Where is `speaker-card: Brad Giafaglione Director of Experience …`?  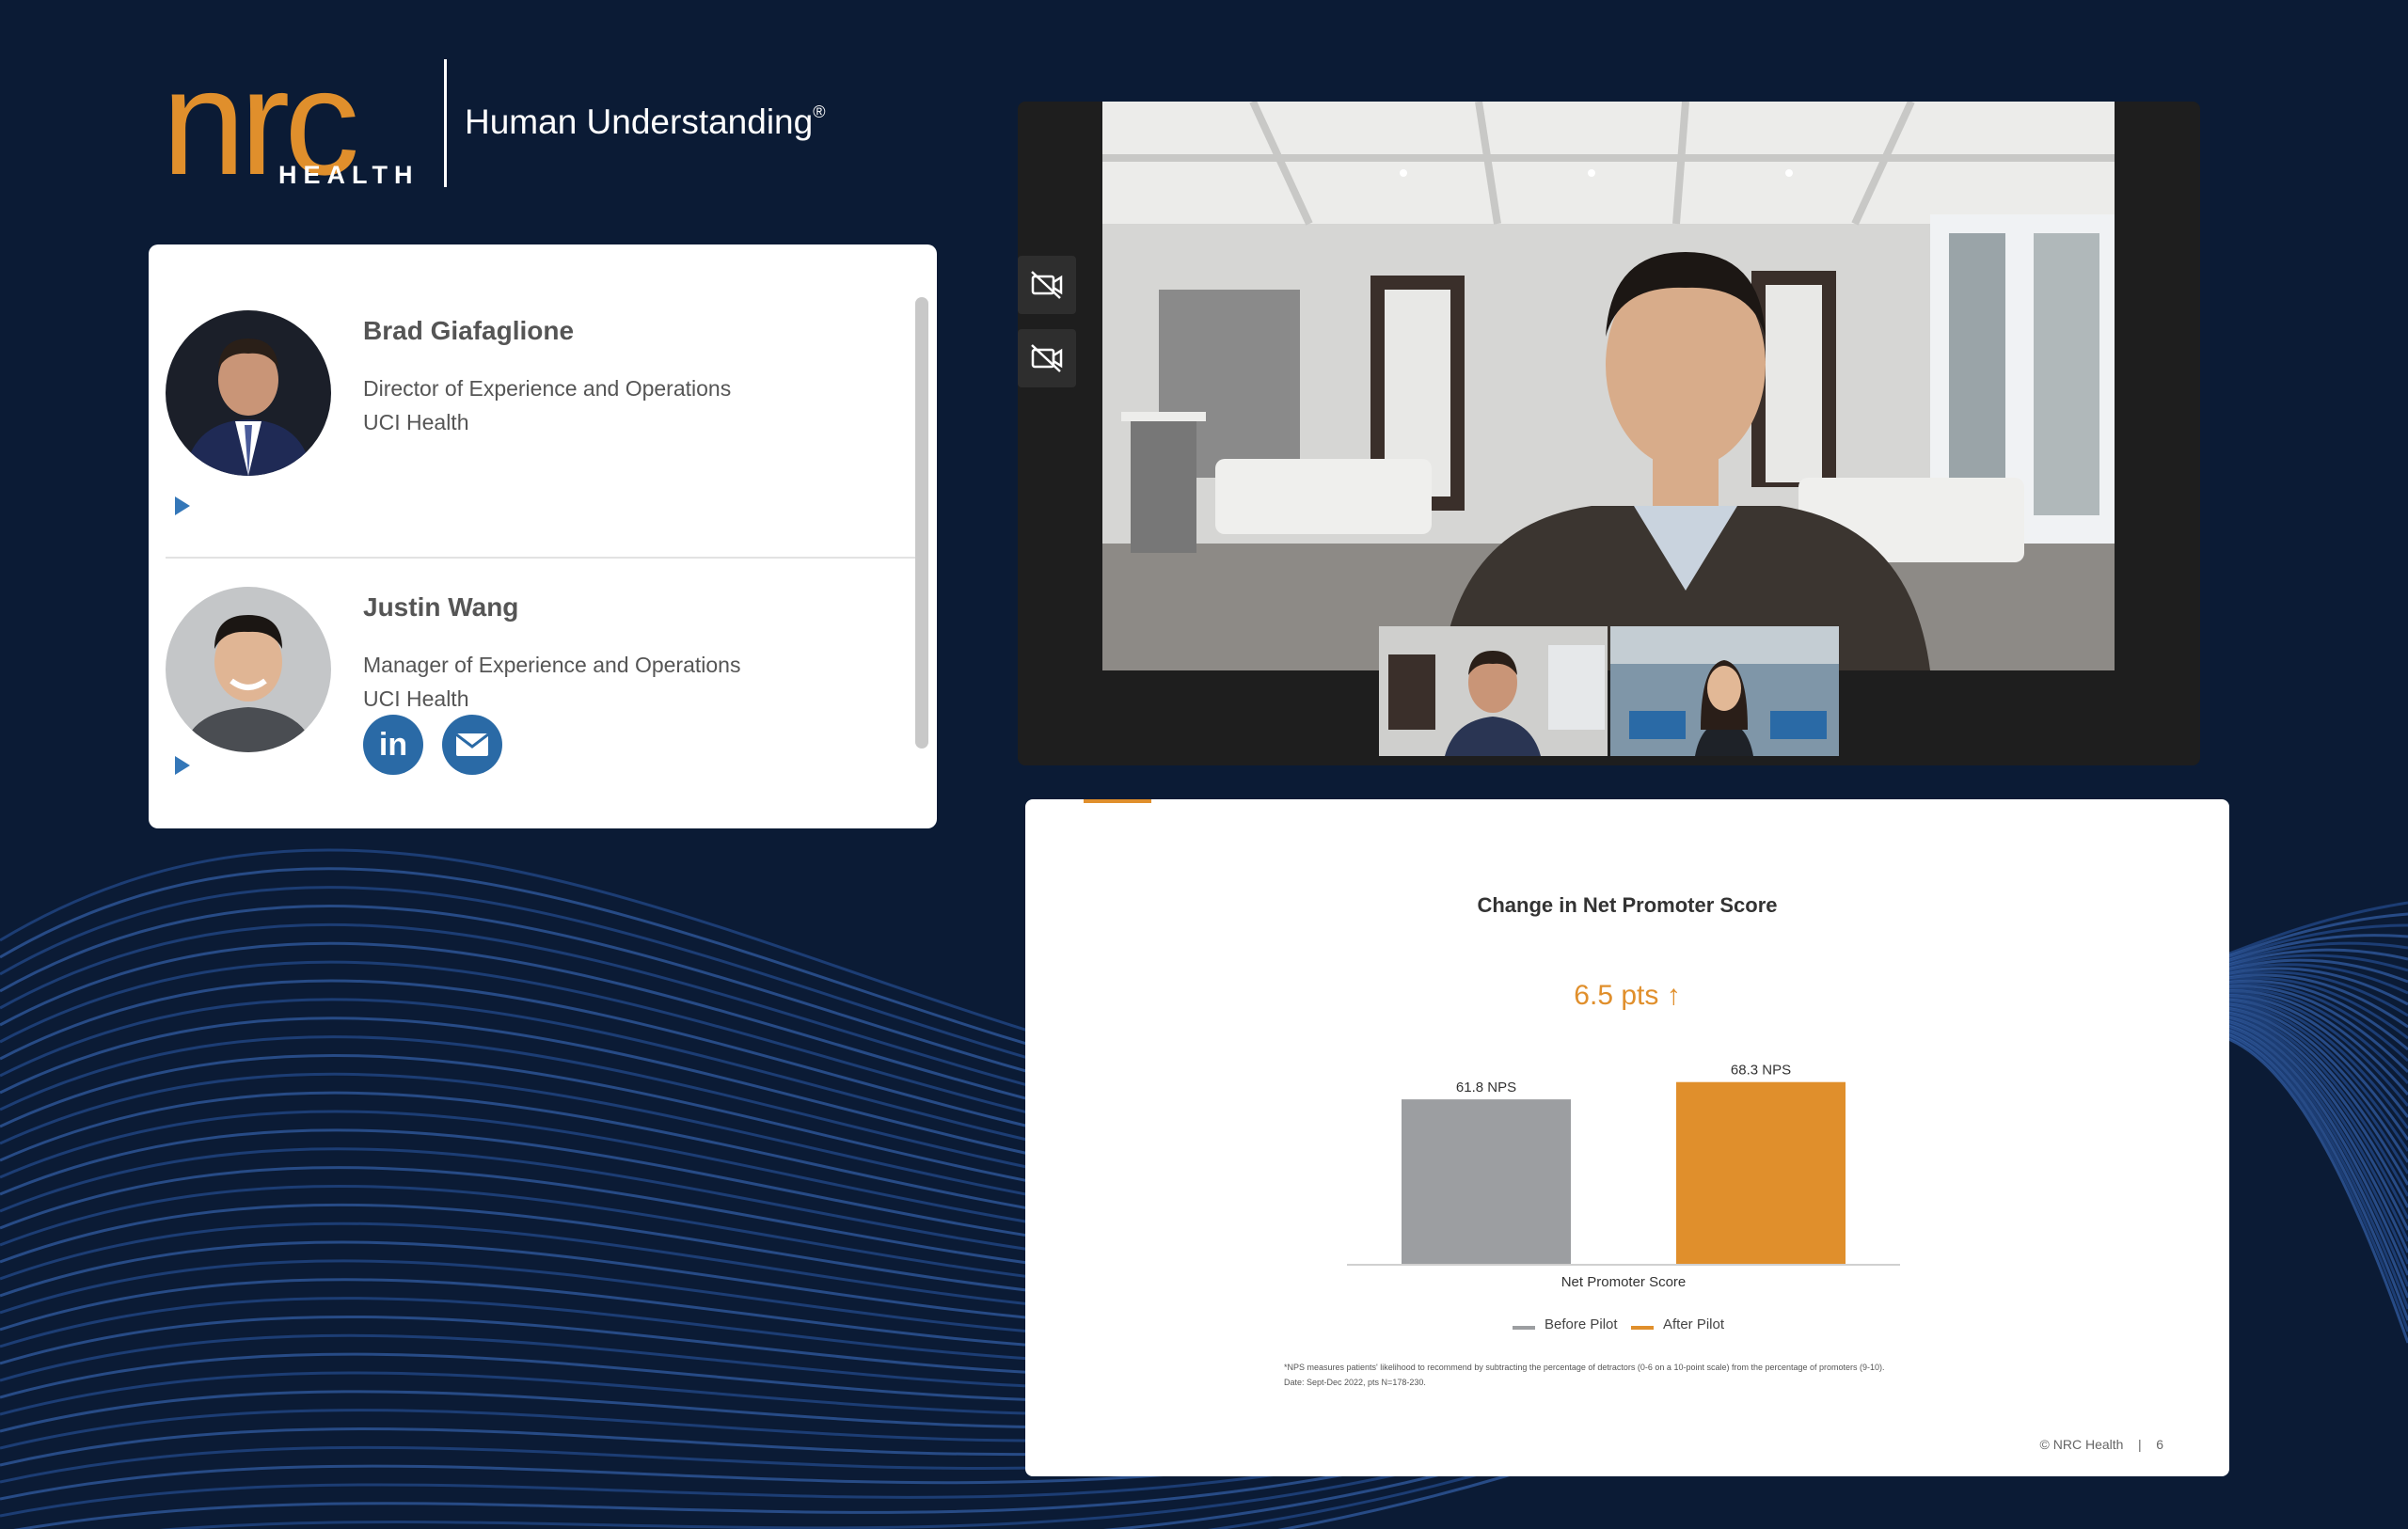
speaker-card: Brad Giafaglione Director of Experience … is located at coordinates (543, 536).